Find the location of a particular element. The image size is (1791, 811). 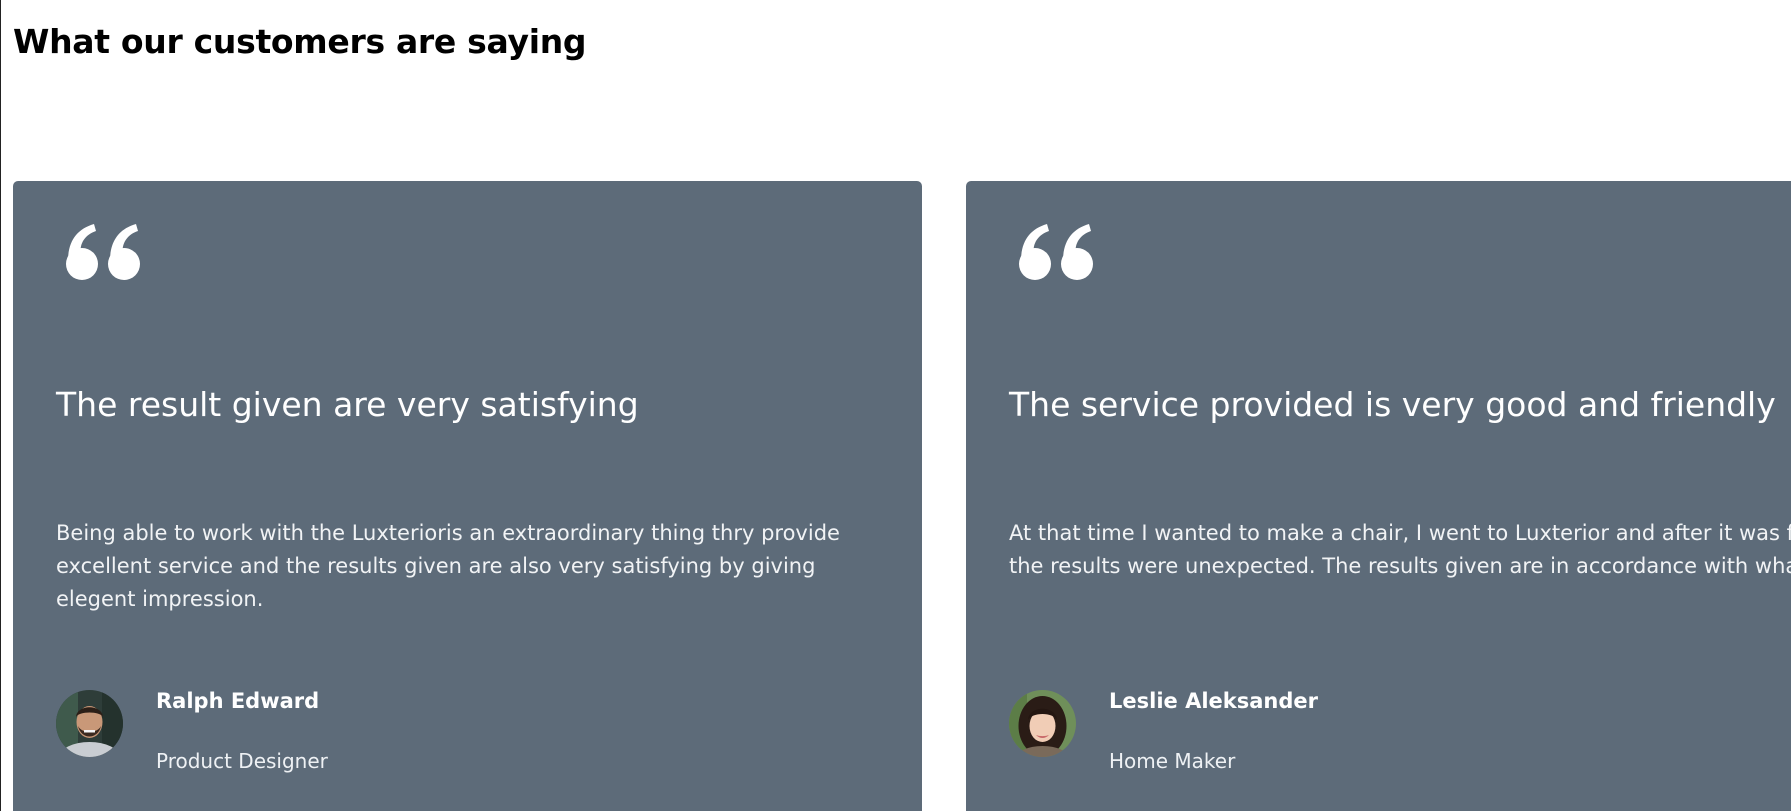

avatar-ralph-edward is located at coordinates (89, 723).